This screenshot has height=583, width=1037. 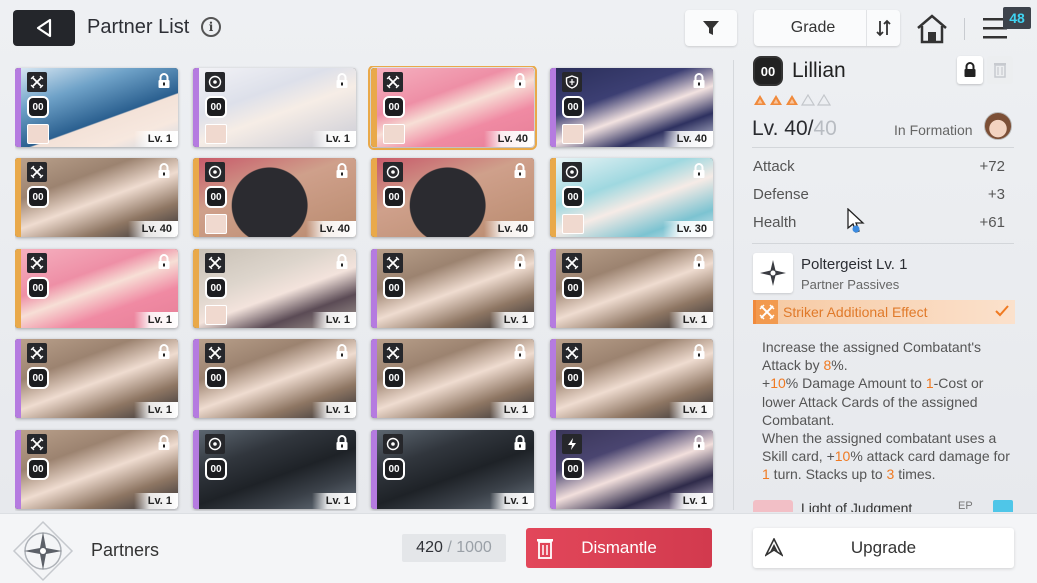 What do you see at coordinates (44, 28) in the screenshot?
I see `back-button` at bounding box center [44, 28].